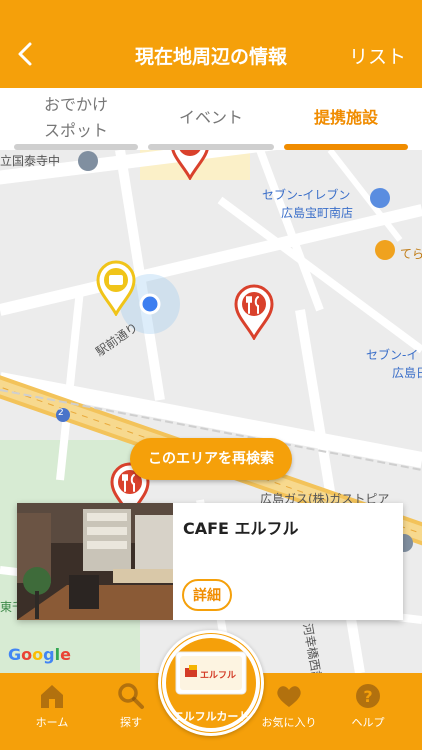 The image size is (422, 750). Describe the element at coordinates (218, 676) in the screenshot. I see `card-logo-text: エルフル` at that location.